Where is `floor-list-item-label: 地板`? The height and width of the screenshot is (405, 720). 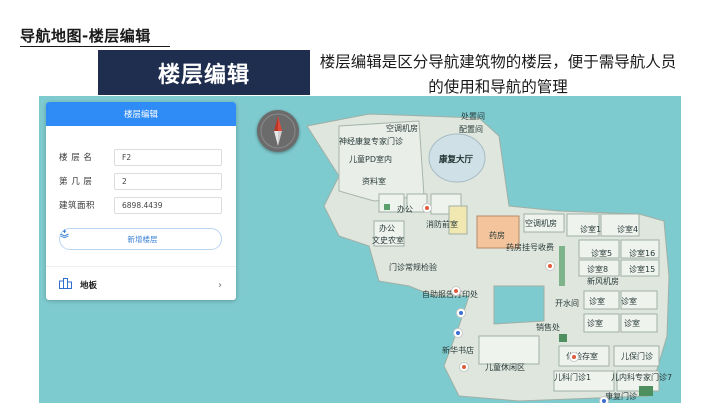
floor-list-item-label: 地板 is located at coordinates (89, 286).